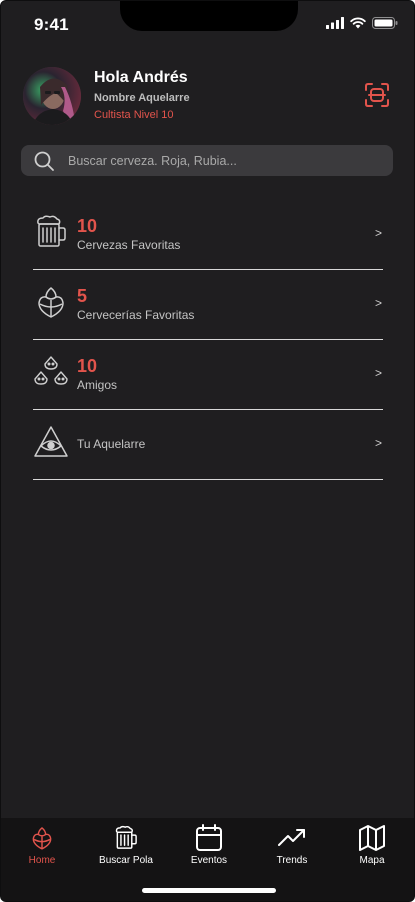 This screenshot has width=415, height=902. Describe the element at coordinates (335, 23) in the screenshot. I see `signal-icon` at that location.